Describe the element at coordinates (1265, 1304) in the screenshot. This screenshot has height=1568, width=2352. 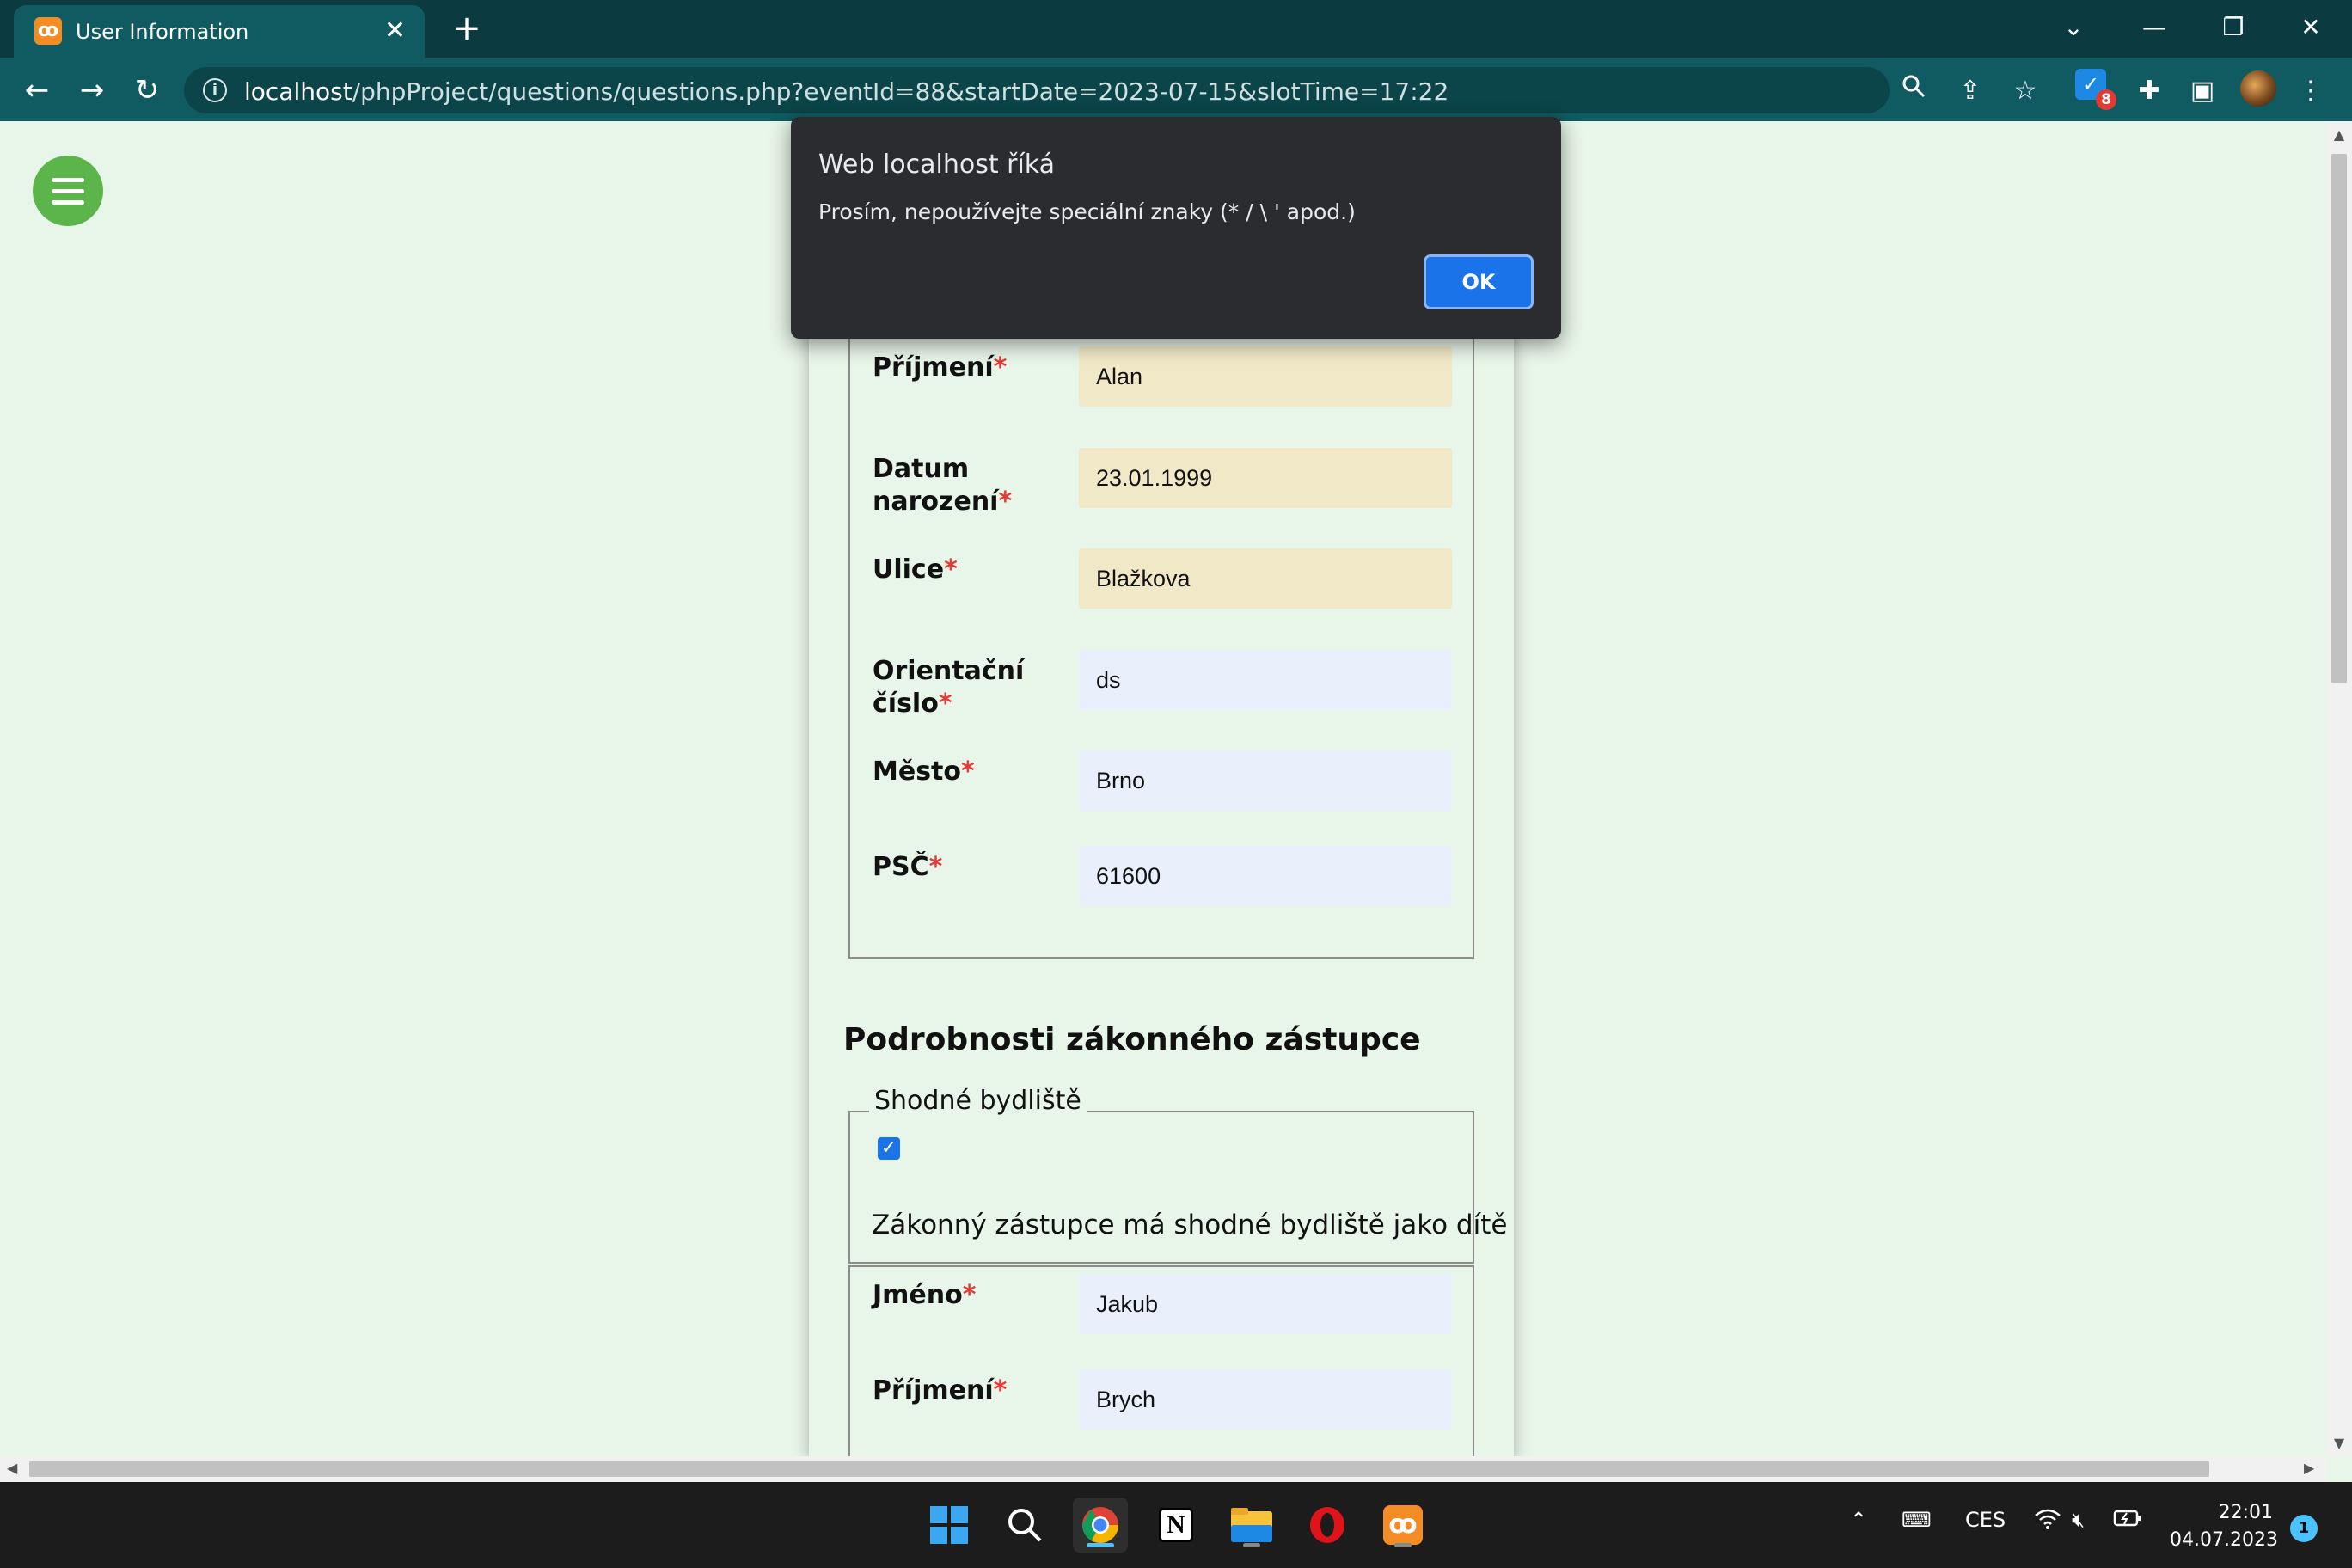
I see `guardian-name-input: Jakub` at that location.